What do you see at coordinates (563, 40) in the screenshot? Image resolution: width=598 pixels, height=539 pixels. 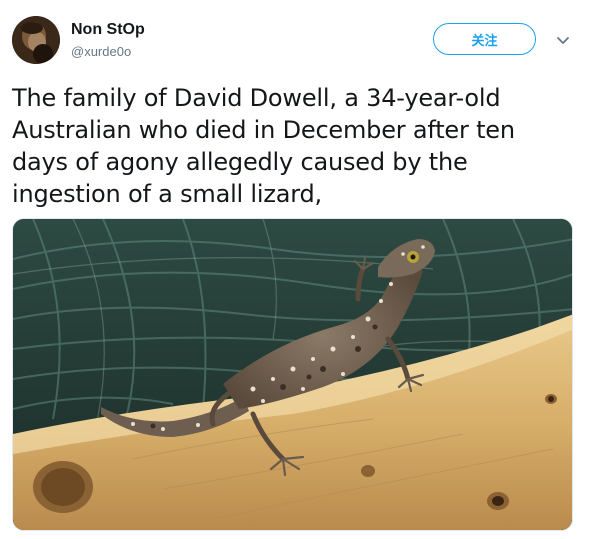 I see `chevron-down-icon` at bounding box center [563, 40].